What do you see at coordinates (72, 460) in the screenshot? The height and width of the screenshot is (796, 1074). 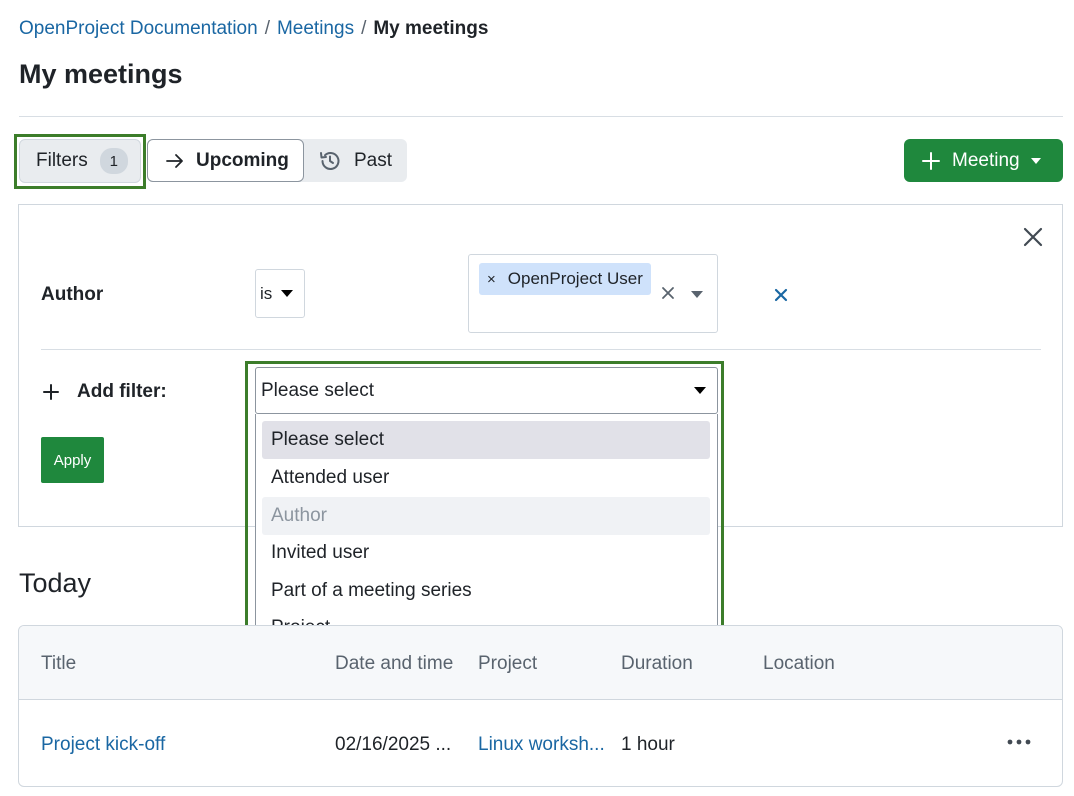 I see `apply-button: Apply` at bounding box center [72, 460].